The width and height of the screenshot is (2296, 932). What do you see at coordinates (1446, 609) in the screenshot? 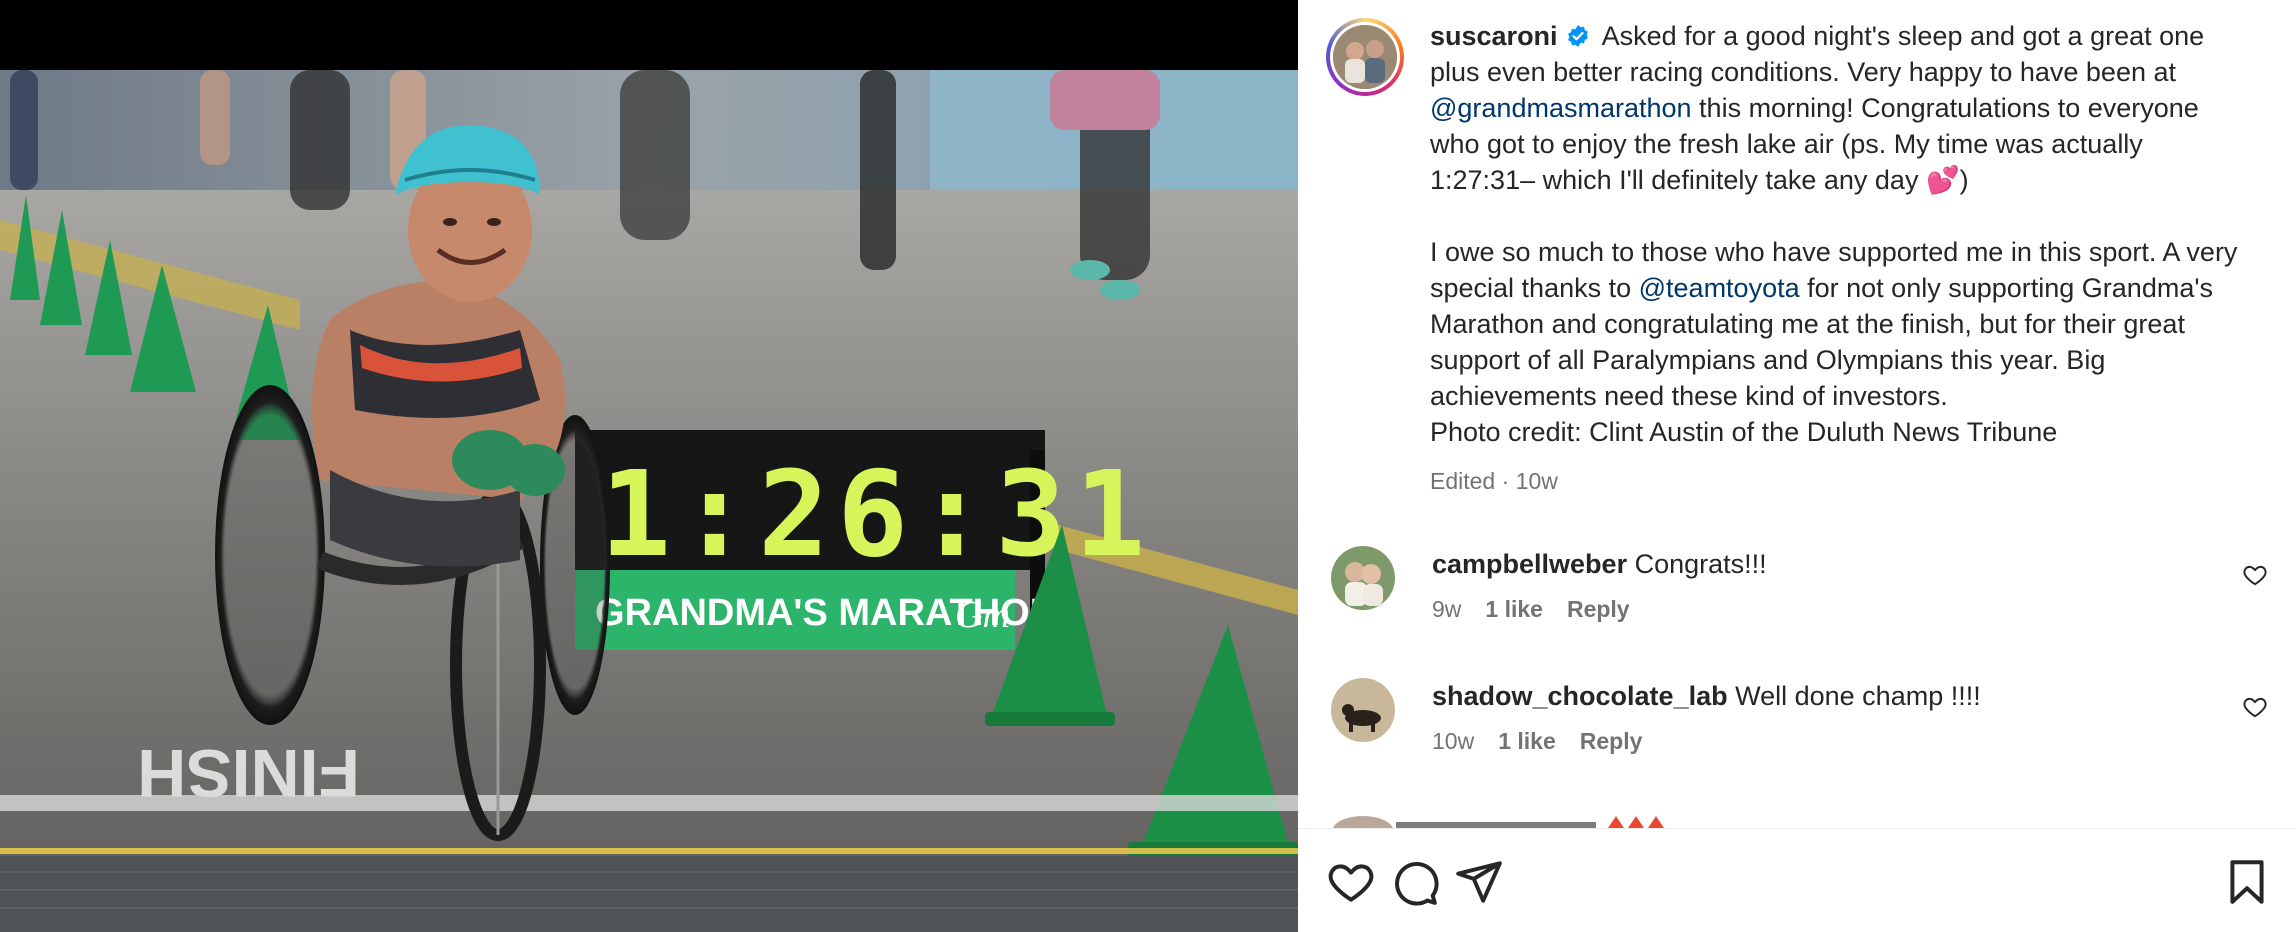
I see `comment-age: 9w` at bounding box center [1446, 609].